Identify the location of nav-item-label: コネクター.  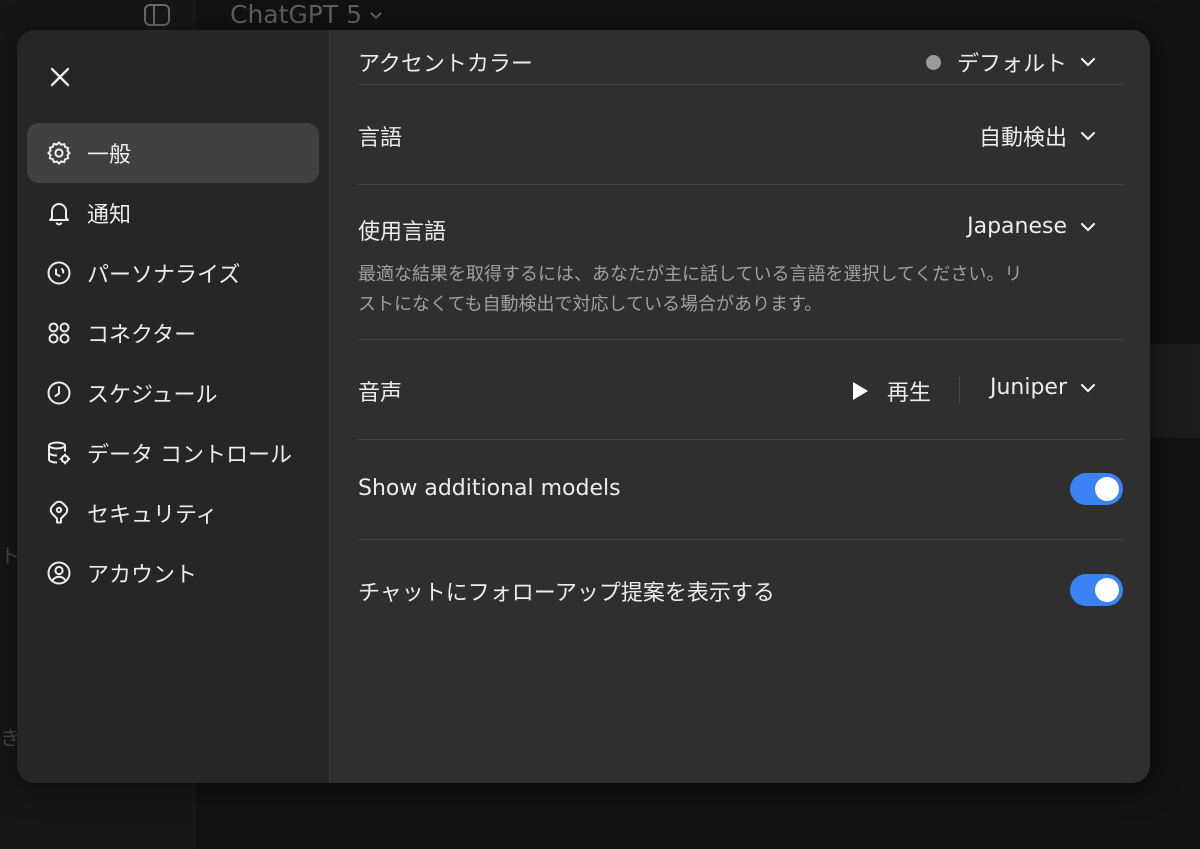
(142, 335).